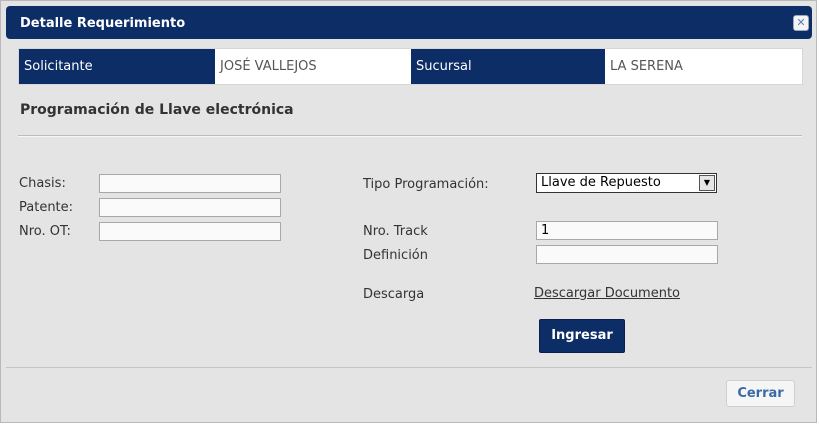  Describe the element at coordinates (601, 182) in the screenshot. I see `tipo-programacion-value: Llave de Repuesto` at that location.